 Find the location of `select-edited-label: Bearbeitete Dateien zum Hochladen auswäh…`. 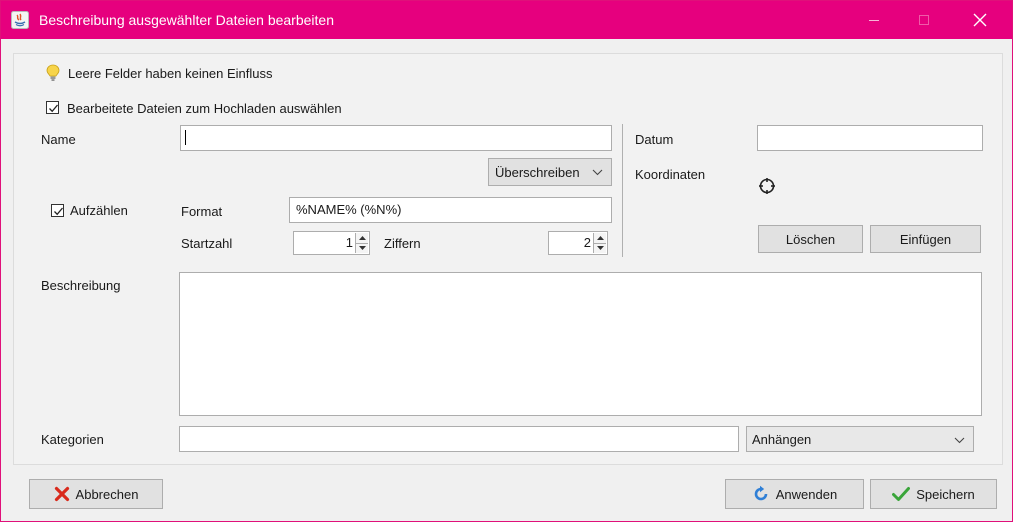

select-edited-label: Bearbeitete Dateien zum Hochladen auswäh… is located at coordinates (204, 108).